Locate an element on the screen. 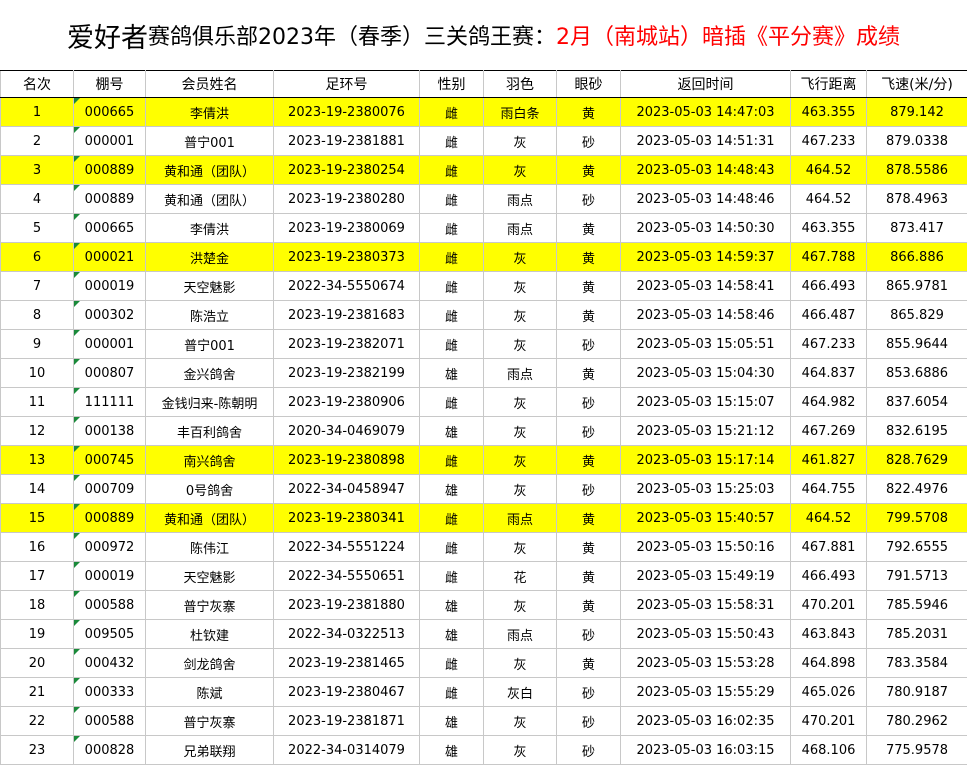  cell-return-time: 2023-05-03 15:53:28 is located at coordinates (706, 663).